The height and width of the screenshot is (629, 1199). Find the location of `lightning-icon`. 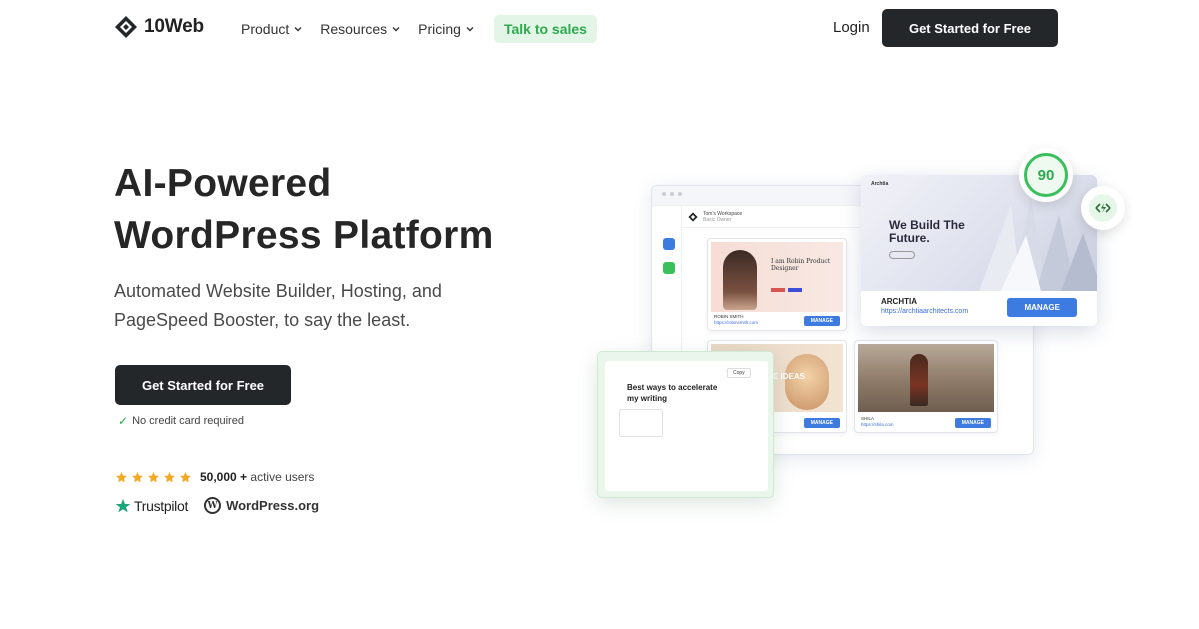

lightning-icon is located at coordinates (1103, 208).